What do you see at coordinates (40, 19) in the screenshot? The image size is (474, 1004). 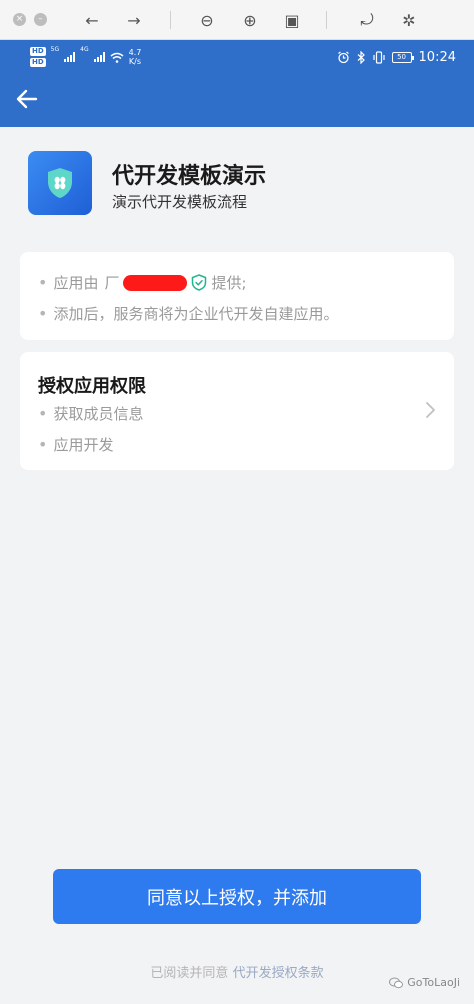 I see `minimize-window-icon: –` at bounding box center [40, 19].